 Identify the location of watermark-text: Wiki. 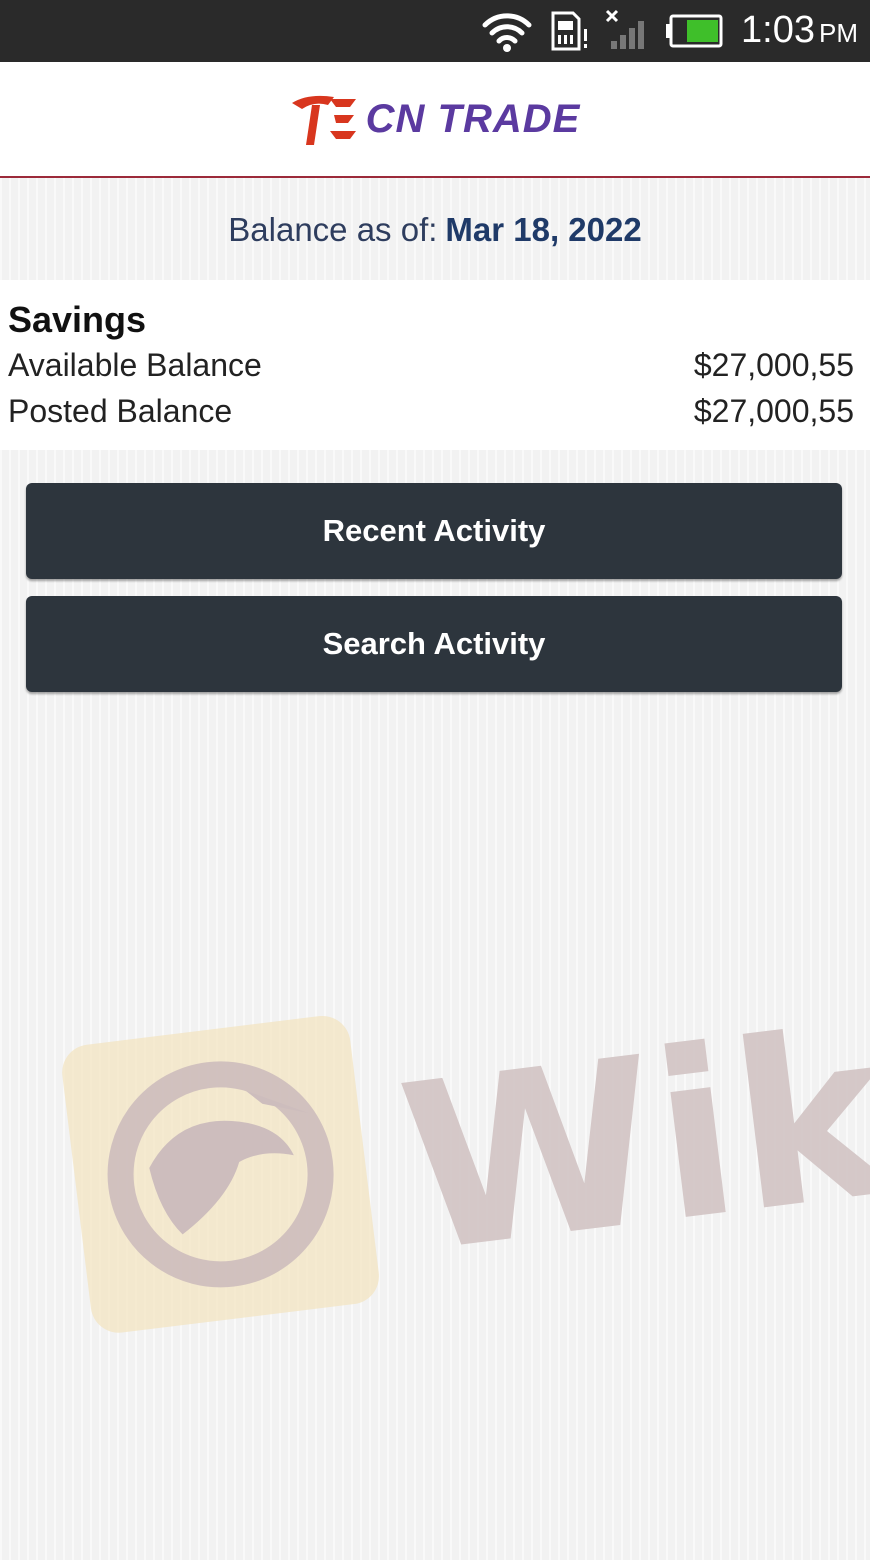
(629, 1138).